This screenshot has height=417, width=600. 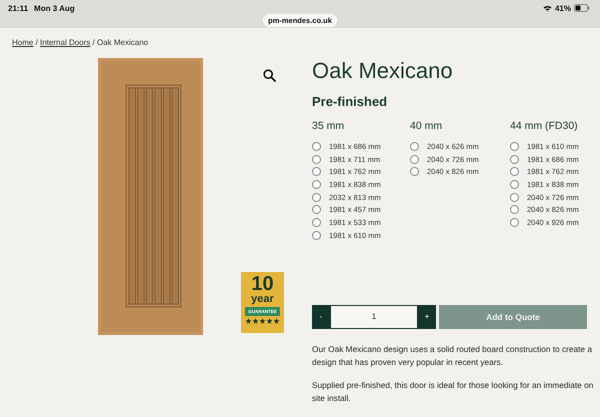 What do you see at coordinates (350, 101) in the screenshot?
I see `finish-heading: Pre-finished` at bounding box center [350, 101].